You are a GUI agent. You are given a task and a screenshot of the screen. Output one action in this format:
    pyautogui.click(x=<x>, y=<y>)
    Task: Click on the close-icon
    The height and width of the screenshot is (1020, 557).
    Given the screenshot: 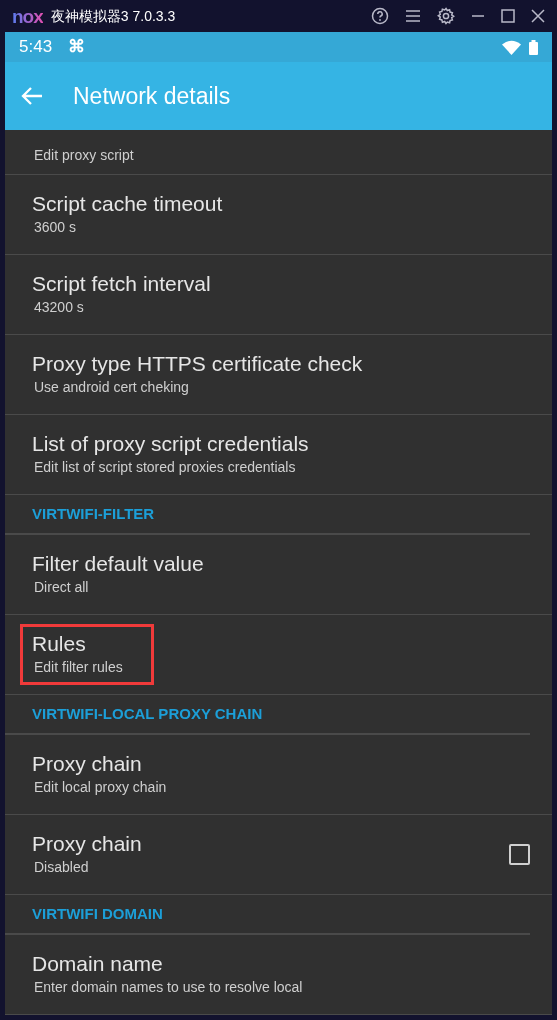 What is the action you would take?
    pyautogui.click(x=538, y=16)
    